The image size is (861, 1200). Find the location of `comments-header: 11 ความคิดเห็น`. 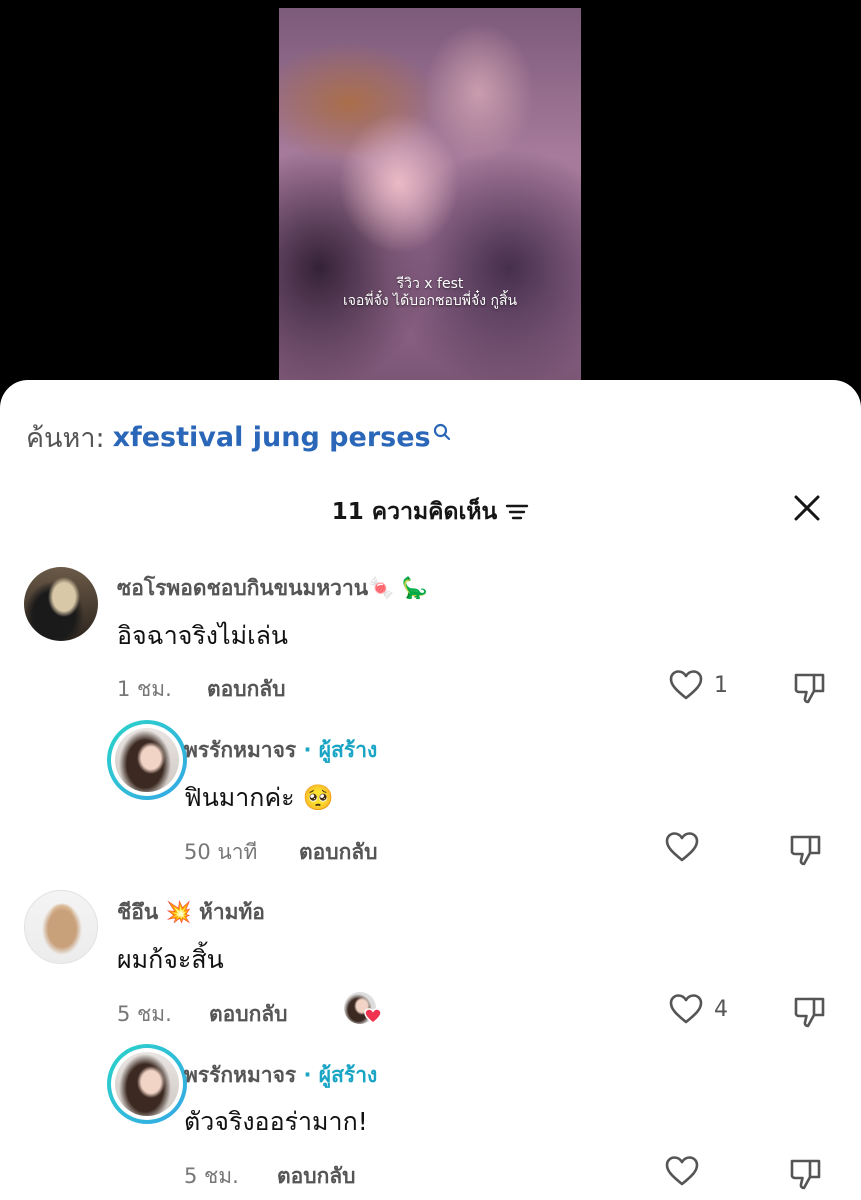

comments-header: 11 ความคิดเห็น is located at coordinates (430, 512).